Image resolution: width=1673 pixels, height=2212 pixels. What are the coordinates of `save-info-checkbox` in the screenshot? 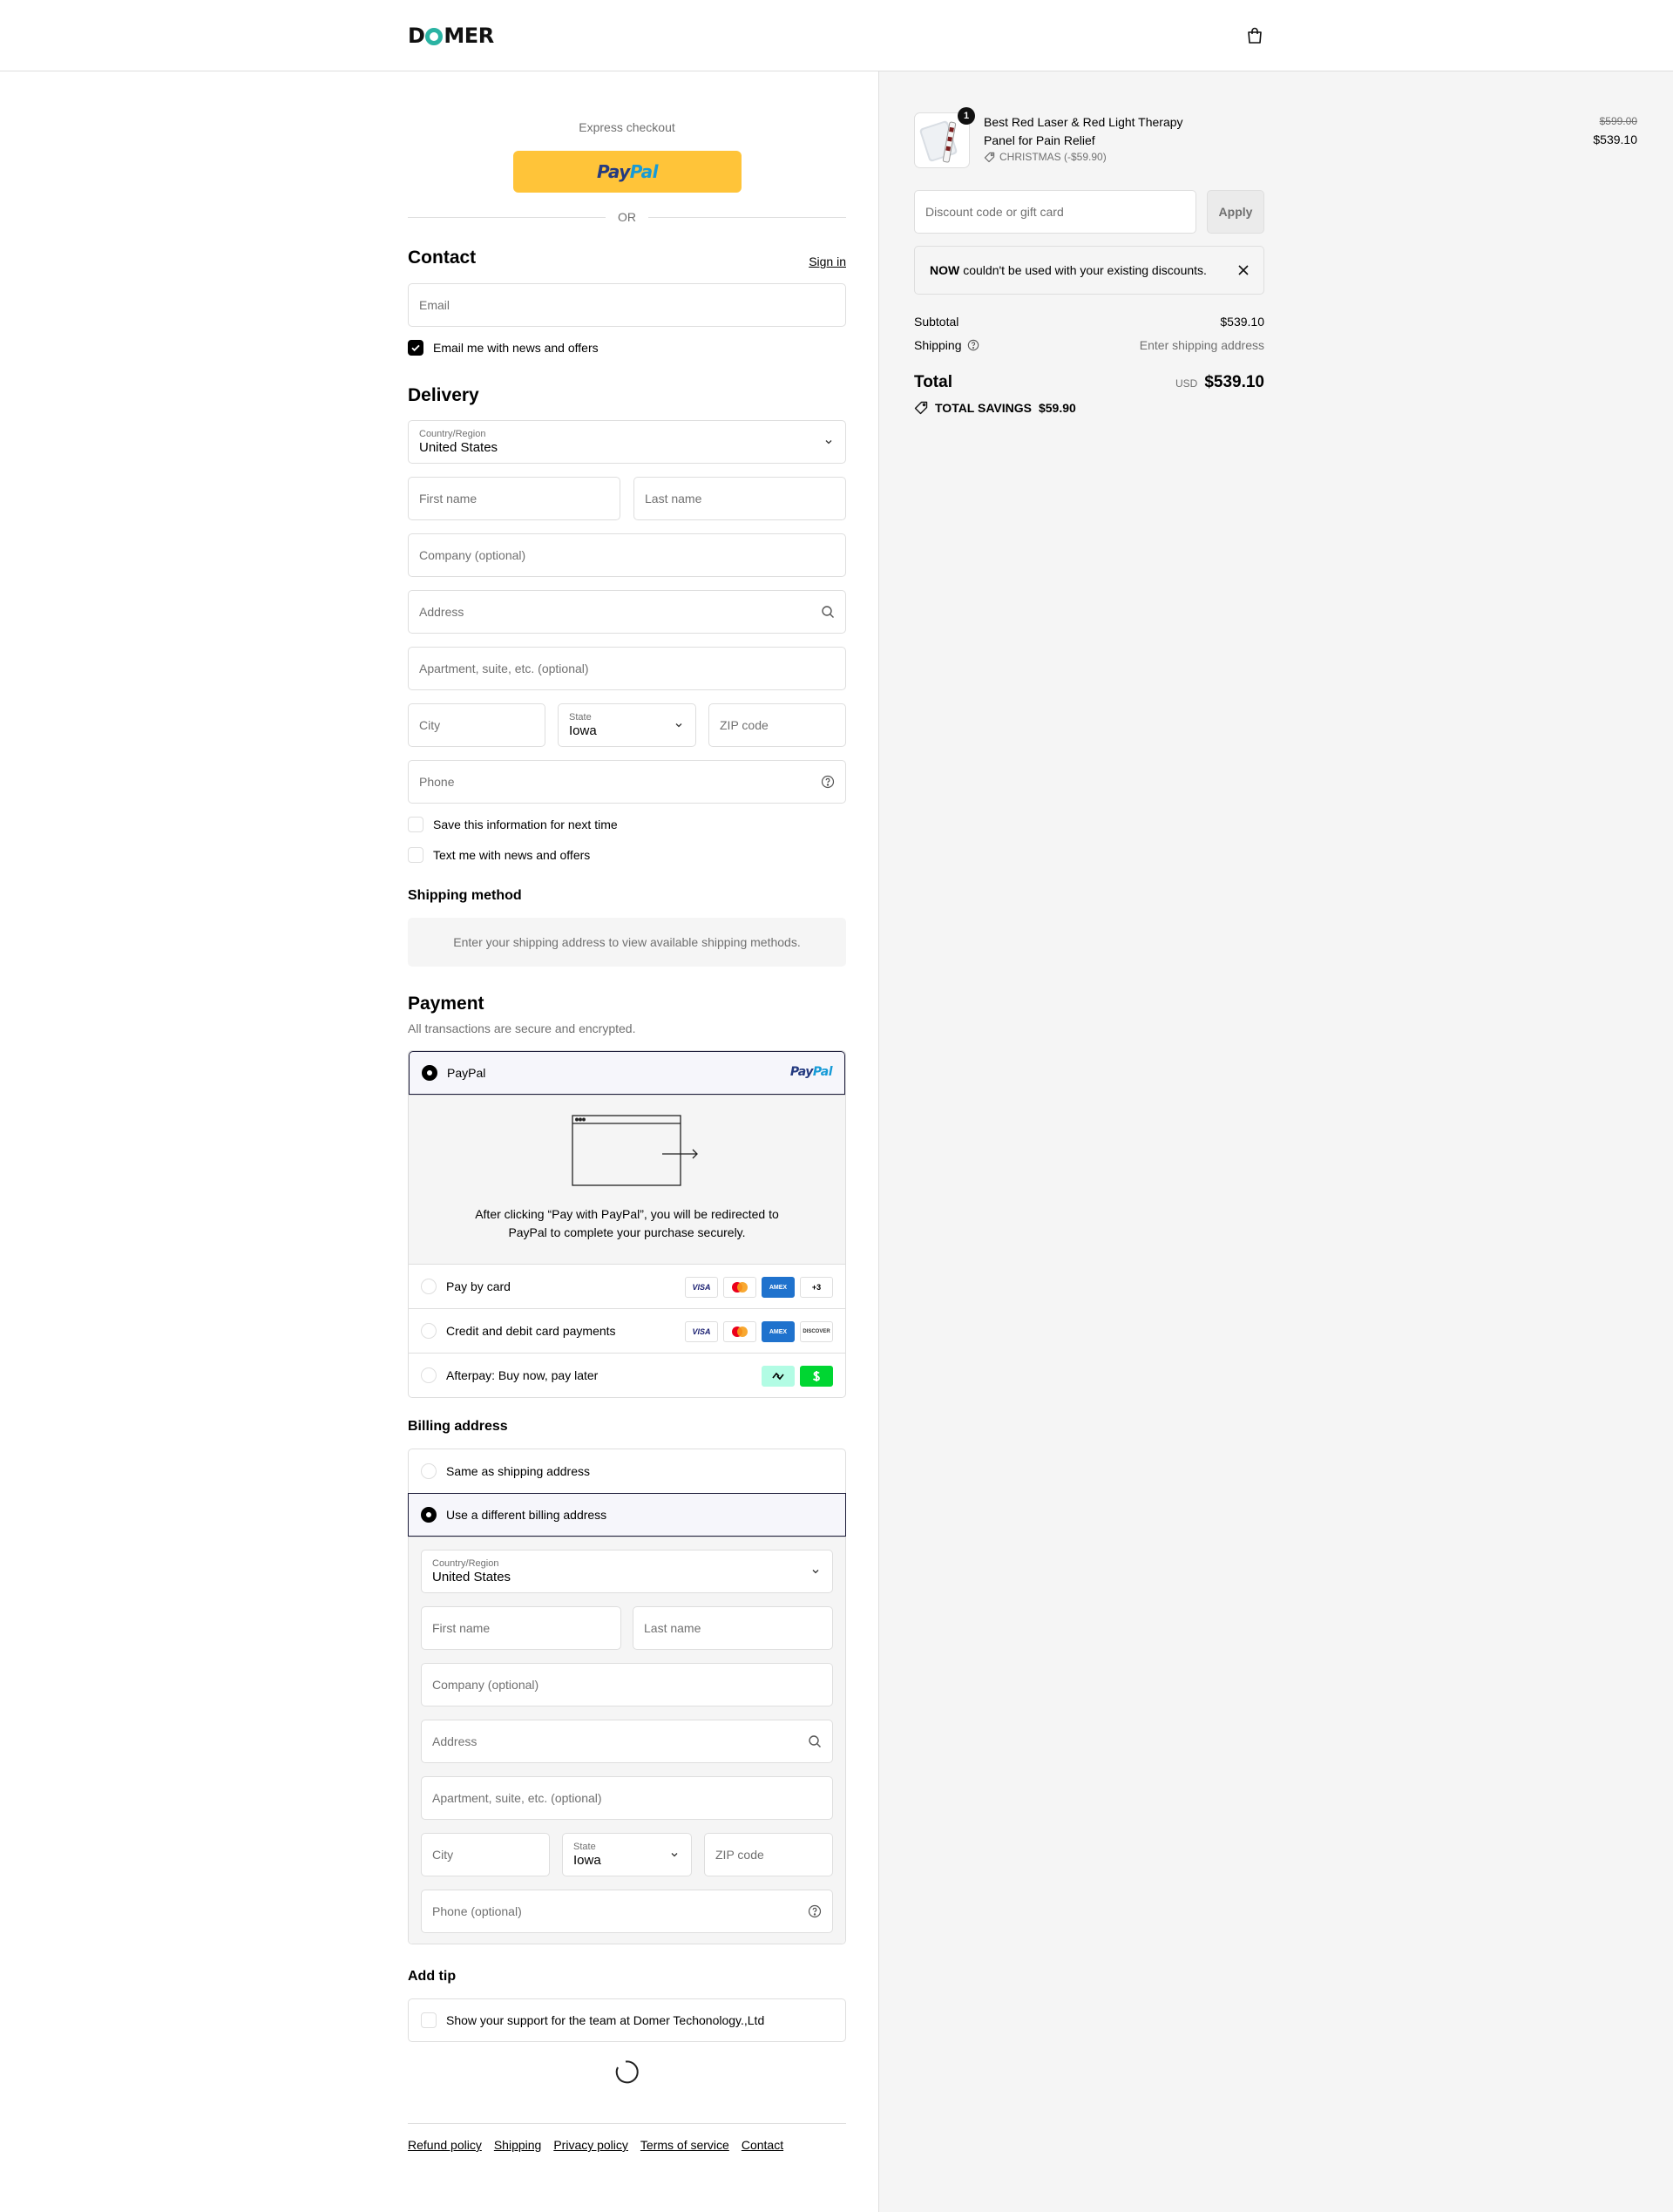 It's located at (415, 824).